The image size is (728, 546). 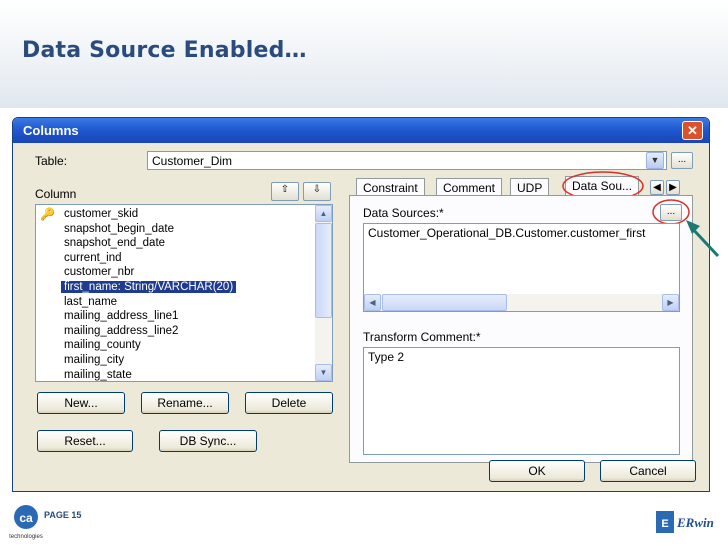 I want to click on list-item-label: snapshot_end_date, so click(x=115, y=243).